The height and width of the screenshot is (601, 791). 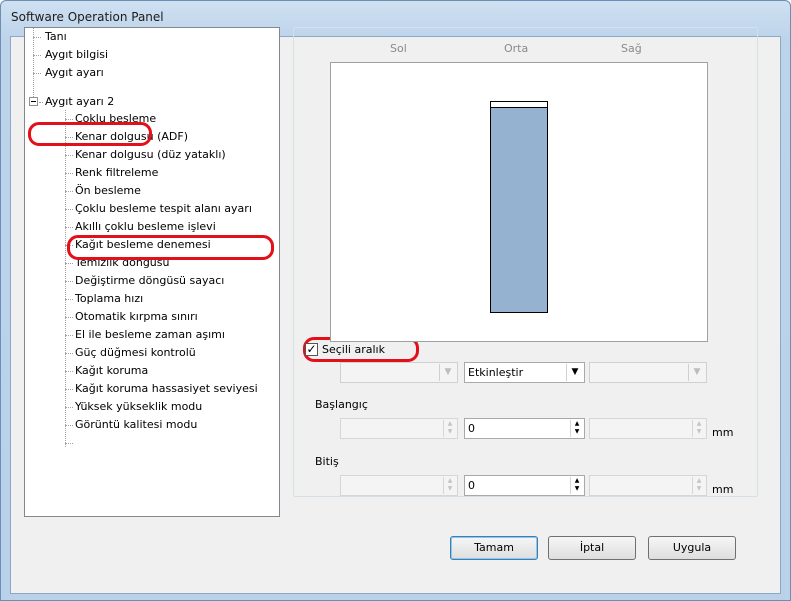 I want to click on tree-item-intelligent-multifeed: Akıllı çoklu besleme işlevi, so click(x=145, y=227).